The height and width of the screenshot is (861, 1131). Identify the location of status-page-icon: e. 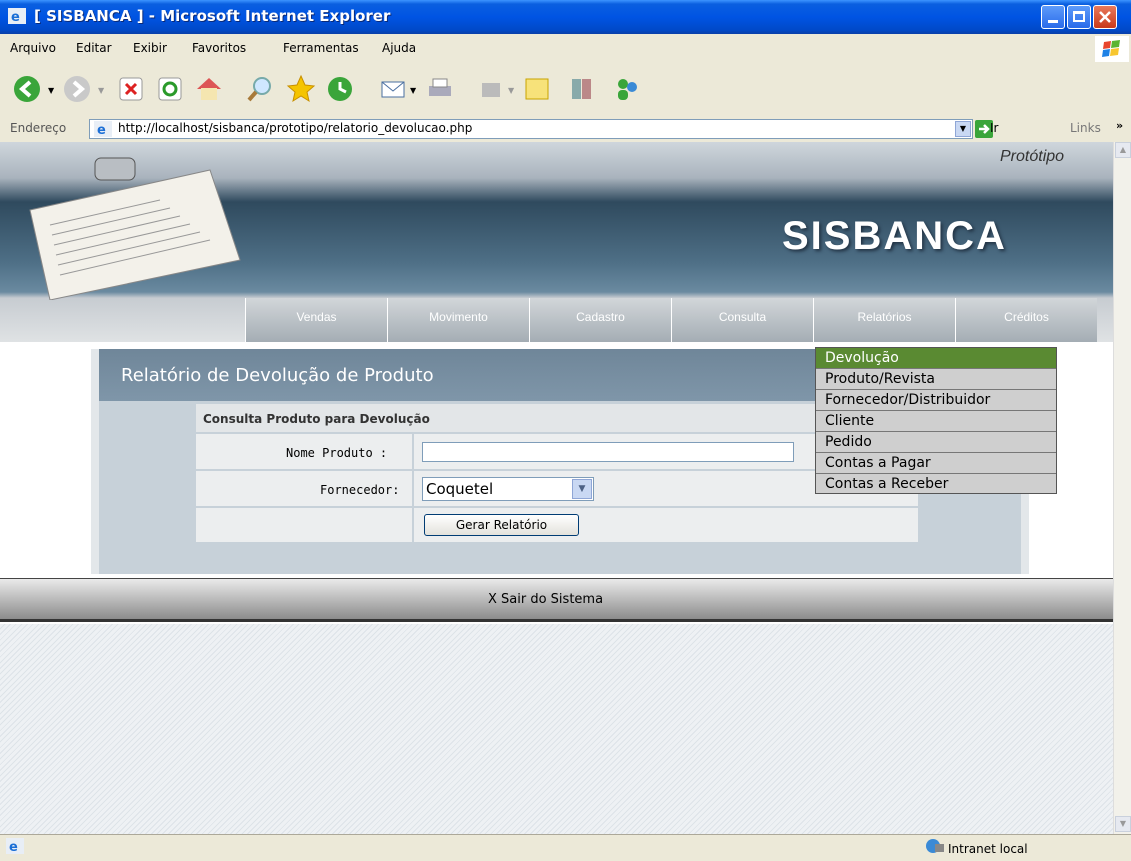
(15, 846).